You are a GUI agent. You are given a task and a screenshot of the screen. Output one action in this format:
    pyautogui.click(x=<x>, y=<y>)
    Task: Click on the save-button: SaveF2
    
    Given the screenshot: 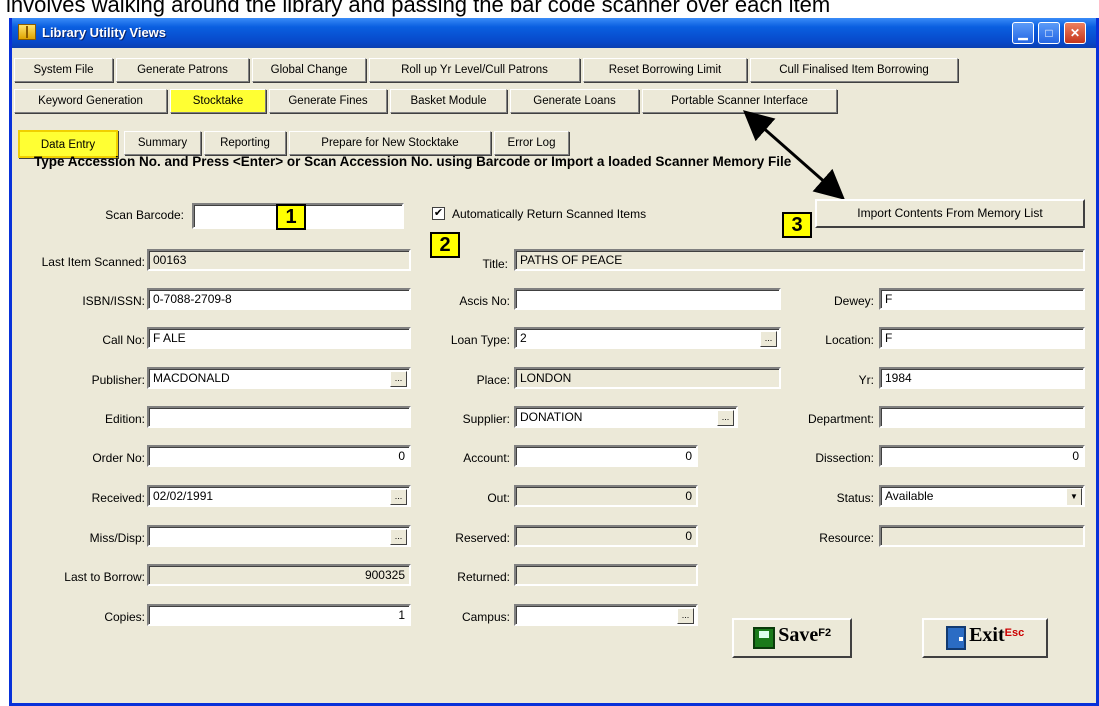 What is the action you would take?
    pyautogui.click(x=792, y=638)
    